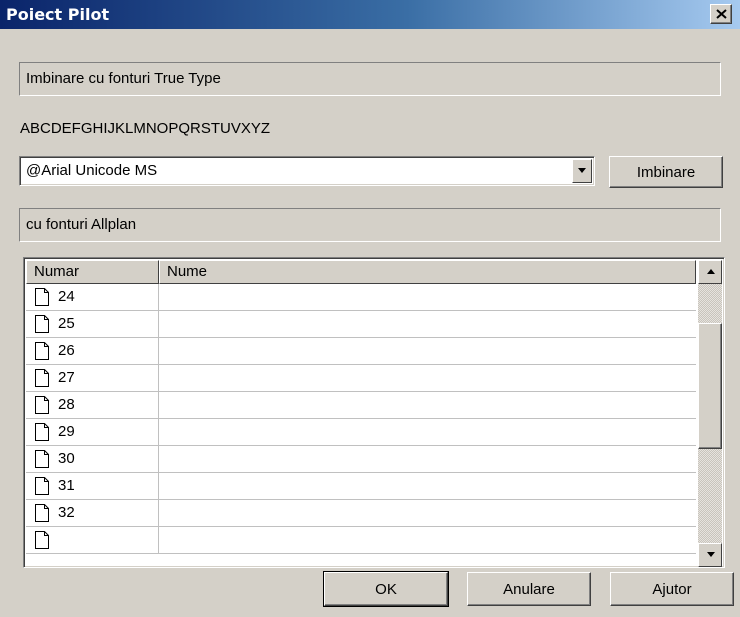 The width and height of the screenshot is (740, 617). Describe the element at coordinates (370, 225) in the screenshot. I see `allplan-group-label: cu fonturi Allplan` at that location.